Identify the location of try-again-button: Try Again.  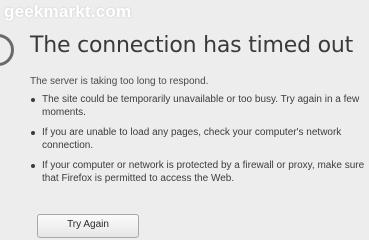
(88, 226).